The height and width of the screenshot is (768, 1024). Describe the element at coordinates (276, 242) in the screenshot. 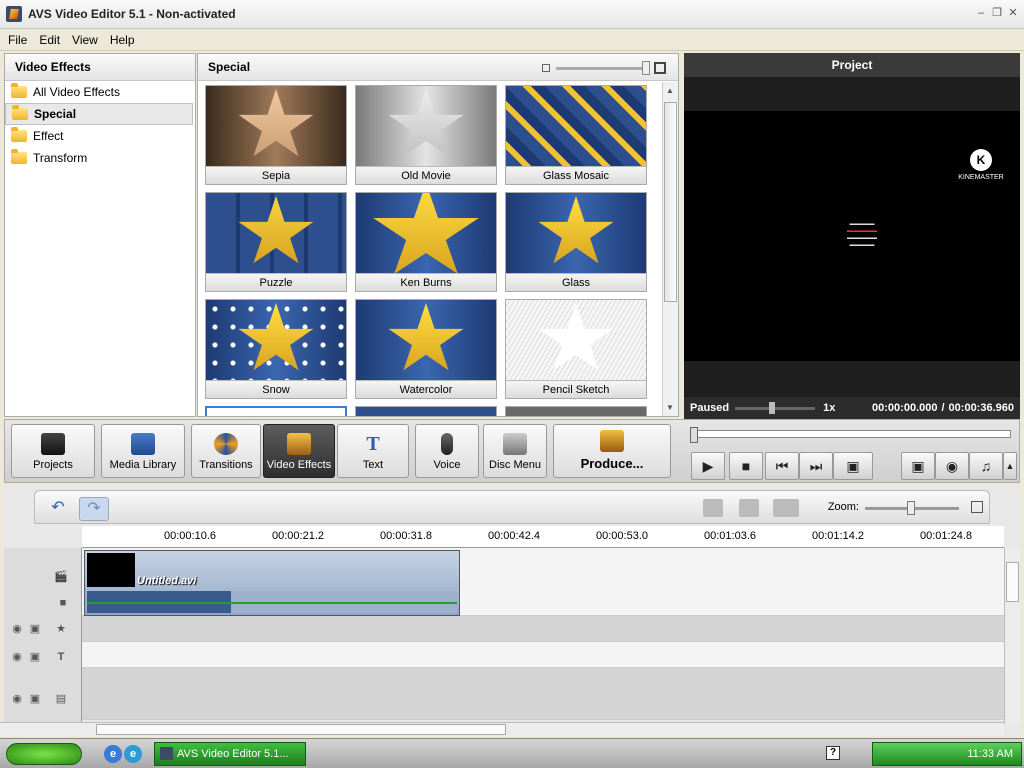

I see `effect-tile-puzzle: Puzzle` at that location.